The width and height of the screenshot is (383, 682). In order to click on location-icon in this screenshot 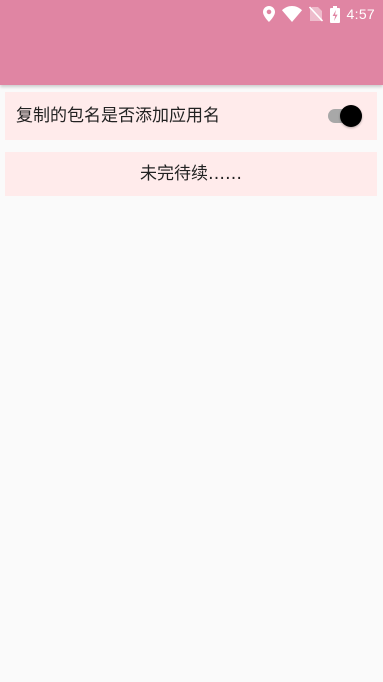, I will do `click(268, 14)`.